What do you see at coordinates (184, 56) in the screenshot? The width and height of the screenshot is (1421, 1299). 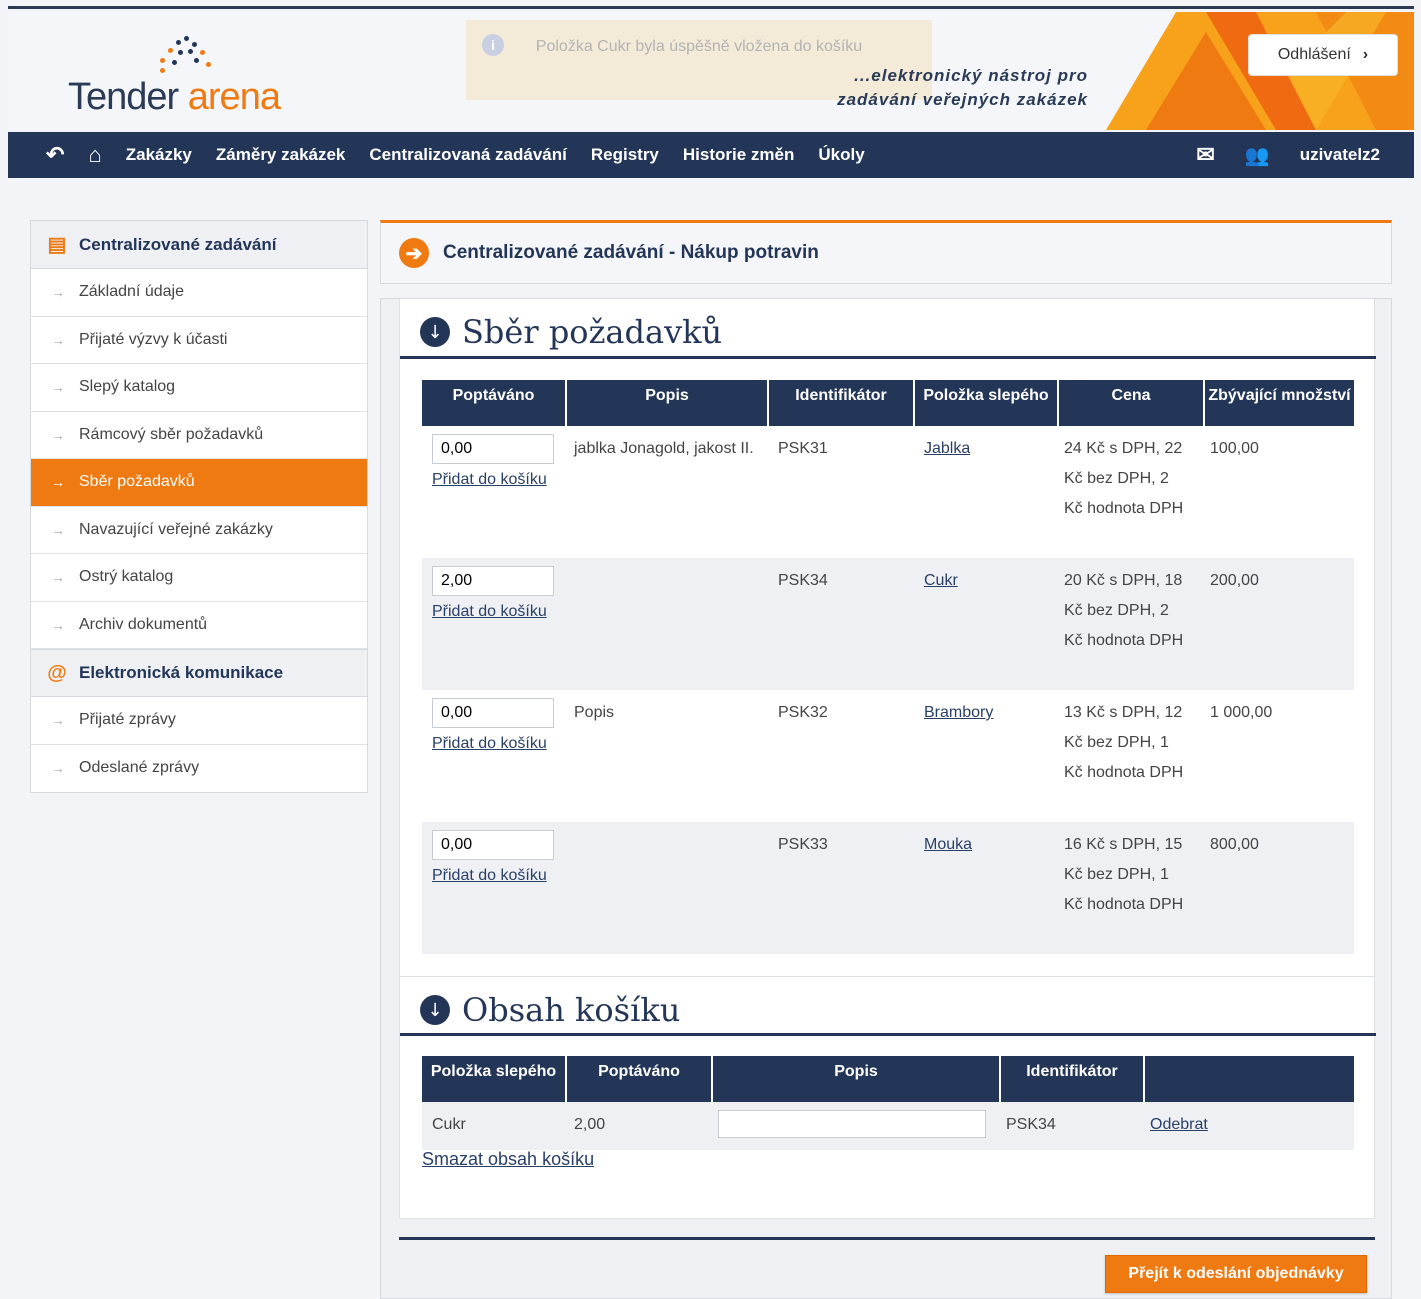 I see `logo-dots-icon` at bounding box center [184, 56].